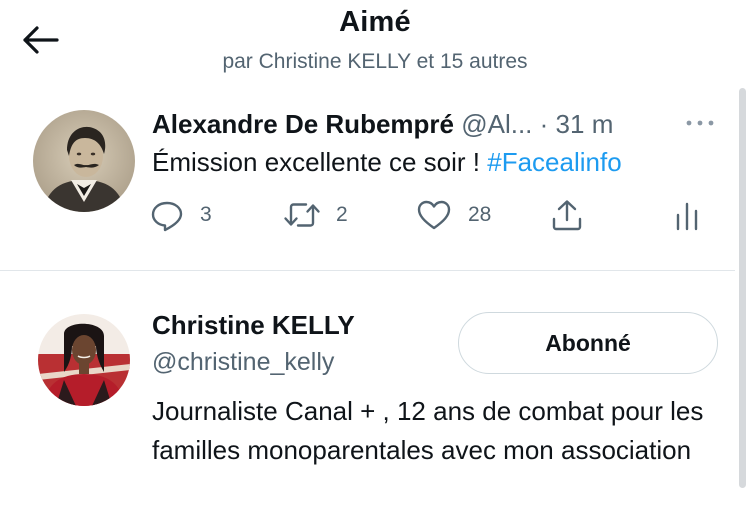 The width and height of the screenshot is (750, 512). I want to click on analytics-button, so click(687, 215).